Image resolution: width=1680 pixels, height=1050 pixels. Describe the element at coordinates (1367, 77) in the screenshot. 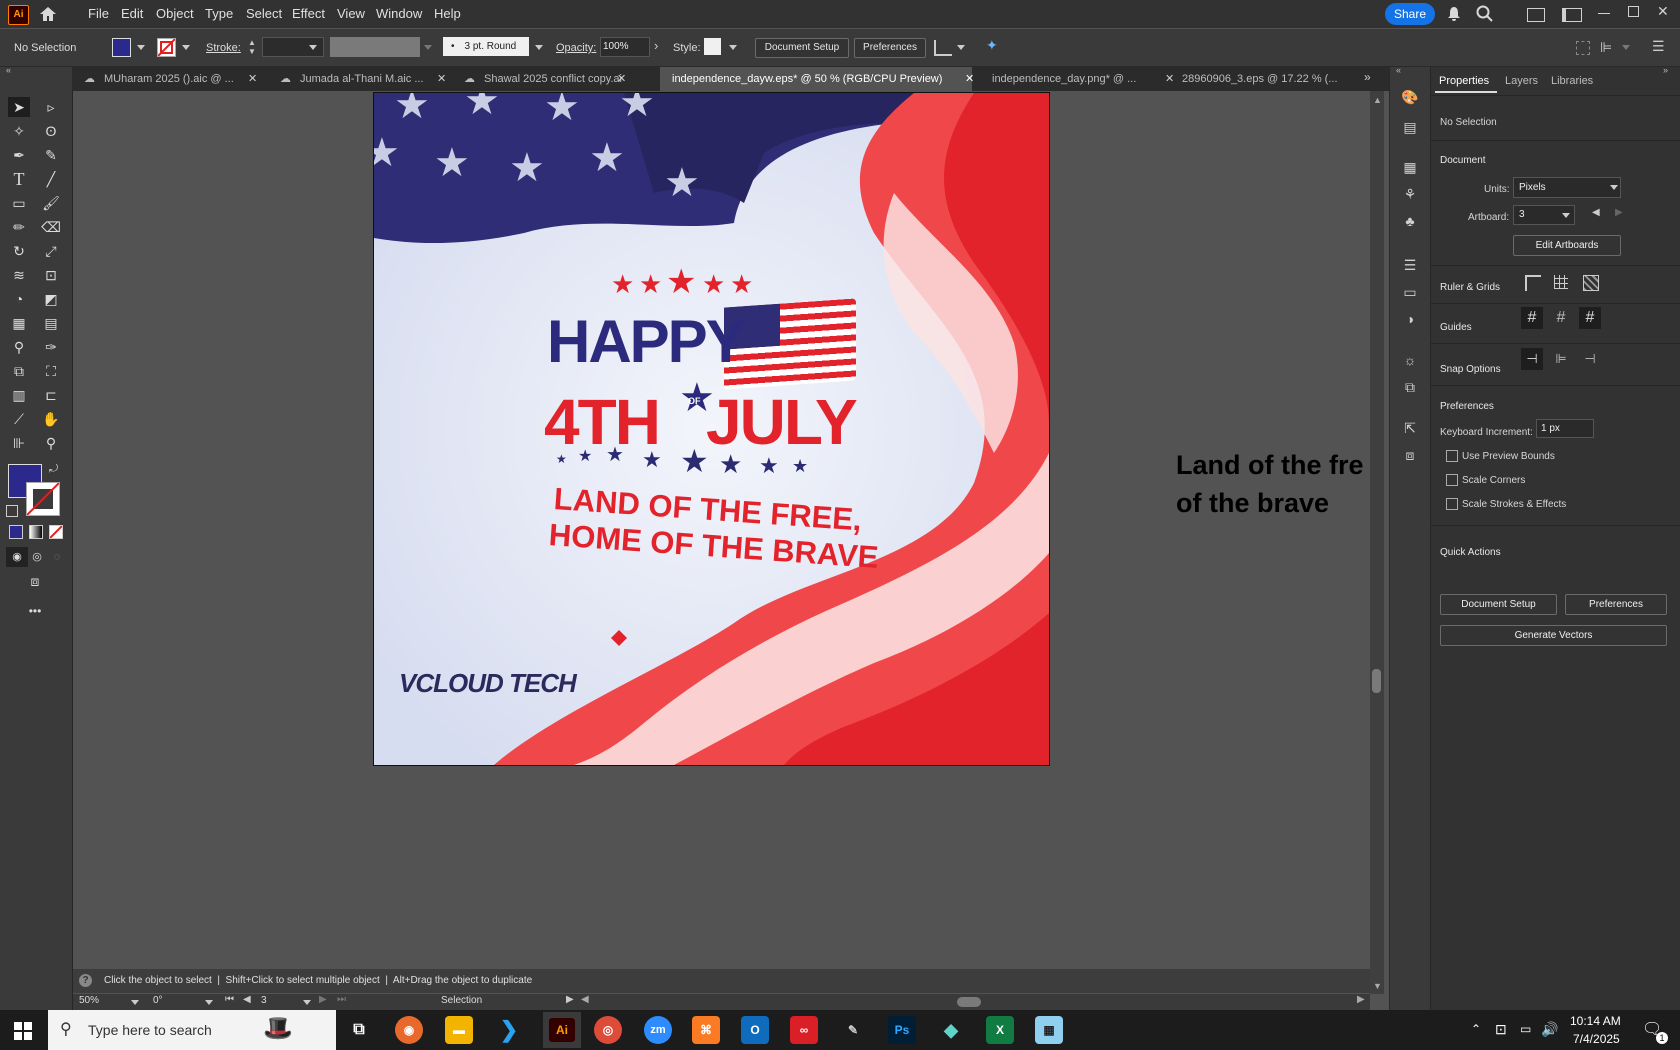

I see `overflow-tabs-icon: »` at that location.